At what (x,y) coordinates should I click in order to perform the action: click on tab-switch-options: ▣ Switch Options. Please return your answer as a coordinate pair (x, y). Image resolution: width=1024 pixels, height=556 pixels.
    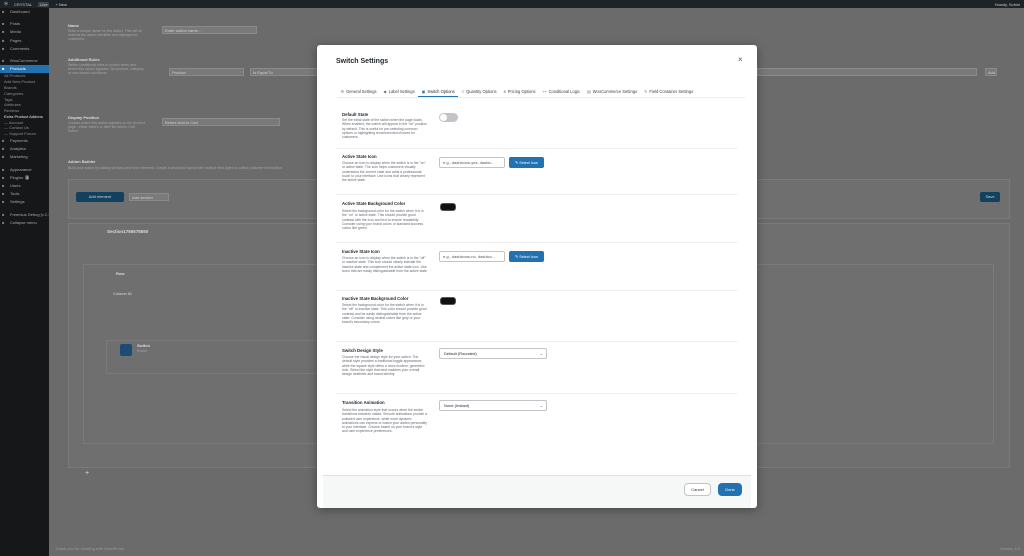
    Looking at the image, I should click on (438, 91).